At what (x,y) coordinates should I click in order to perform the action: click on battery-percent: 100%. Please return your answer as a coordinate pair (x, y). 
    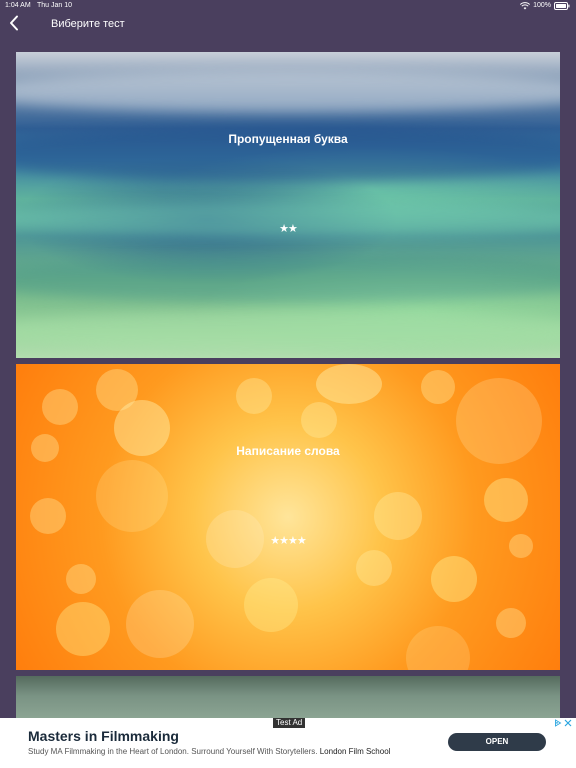
    Looking at the image, I should click on (542, 5).